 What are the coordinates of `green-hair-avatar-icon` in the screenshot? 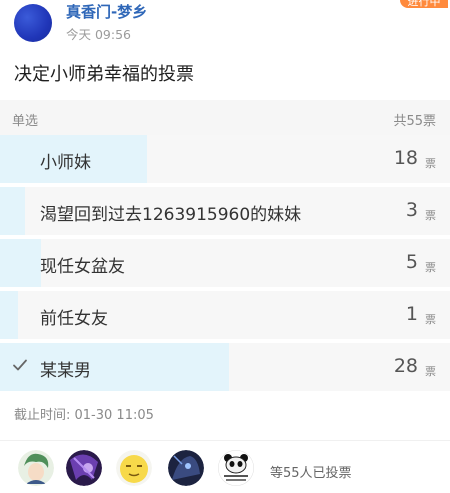 It's located at (36, 468).